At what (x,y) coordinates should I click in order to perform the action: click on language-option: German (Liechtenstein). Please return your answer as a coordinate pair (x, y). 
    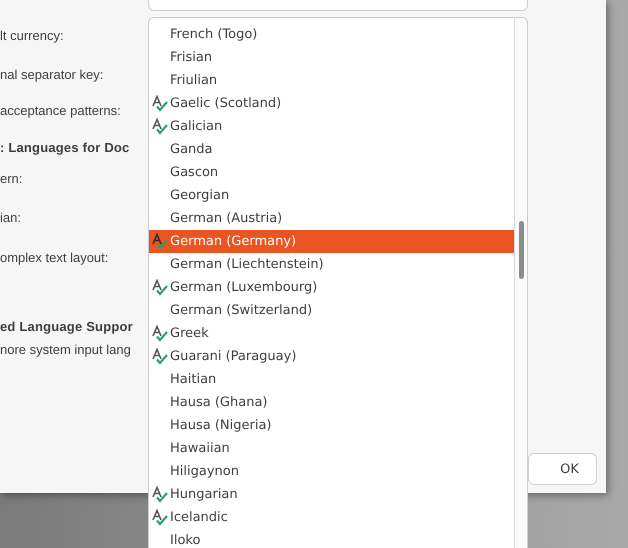
    Looking at the image, I should click on (332, 264).